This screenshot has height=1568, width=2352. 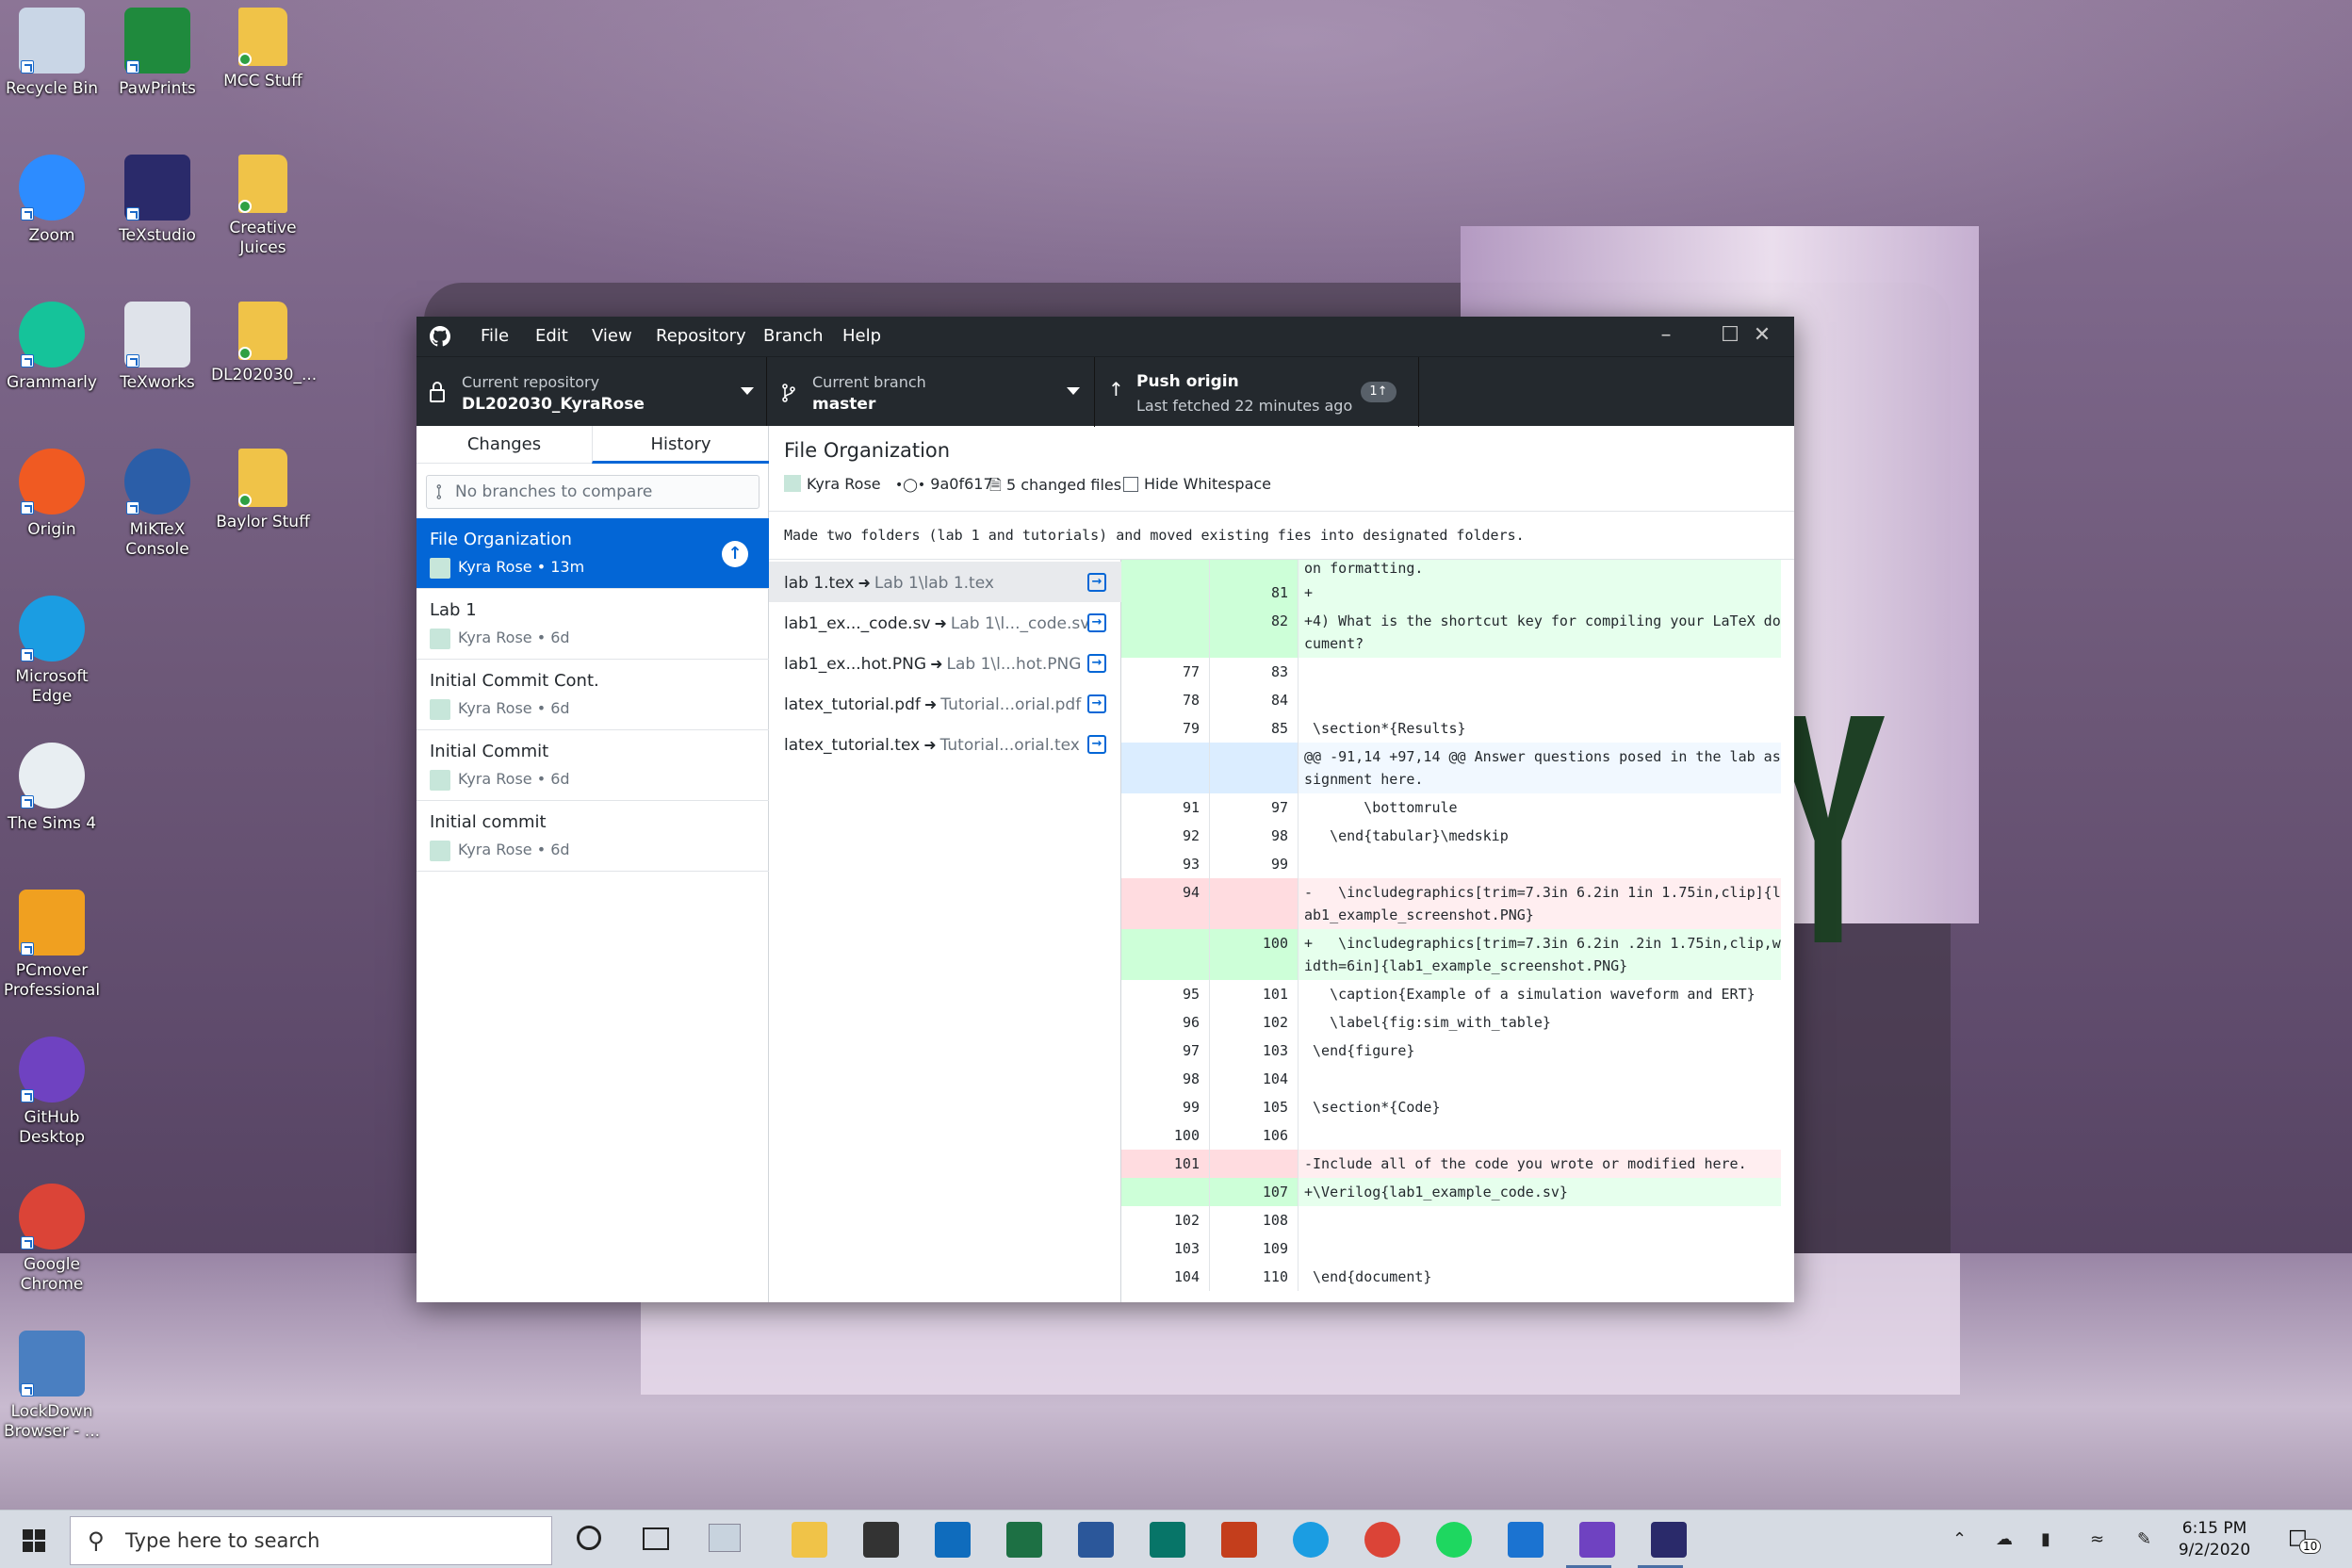 I want to click on notification-center-button: □ 10, so click(x=2303, y=1541).